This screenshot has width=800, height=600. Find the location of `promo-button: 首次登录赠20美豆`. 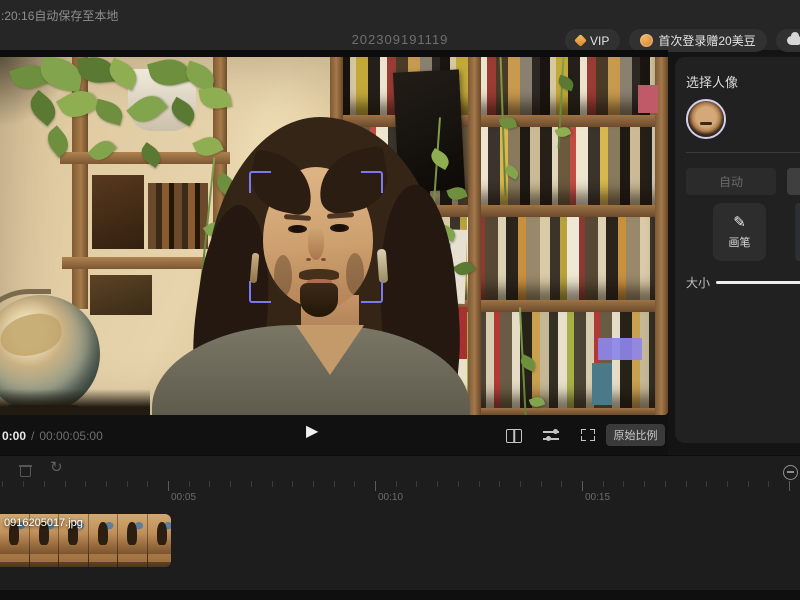

promo-button: 首次登录赠20美豆 is located at coordinates (698, 40).